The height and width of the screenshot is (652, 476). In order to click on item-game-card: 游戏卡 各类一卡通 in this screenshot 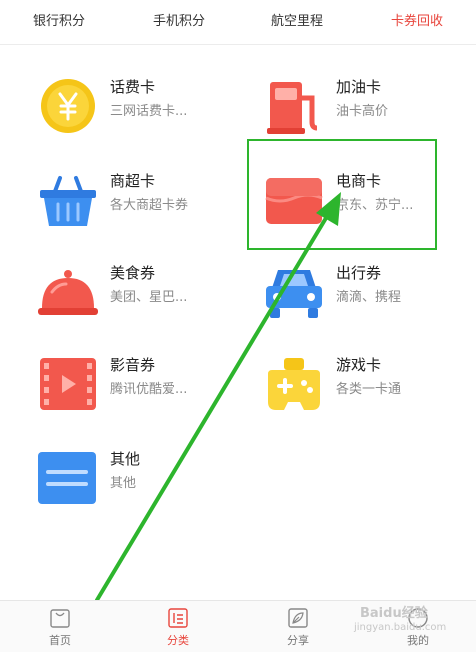, I will do `click(370, 386)`.